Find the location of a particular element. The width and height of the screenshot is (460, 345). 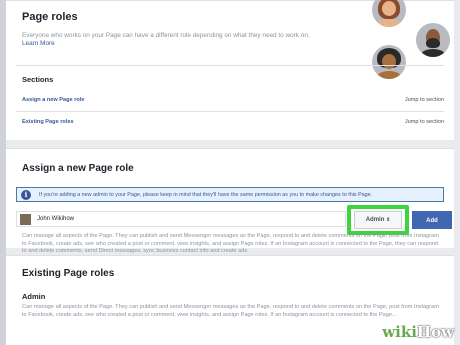

section-link-existing: Existing Page roles is located at coordinates (48, 122).